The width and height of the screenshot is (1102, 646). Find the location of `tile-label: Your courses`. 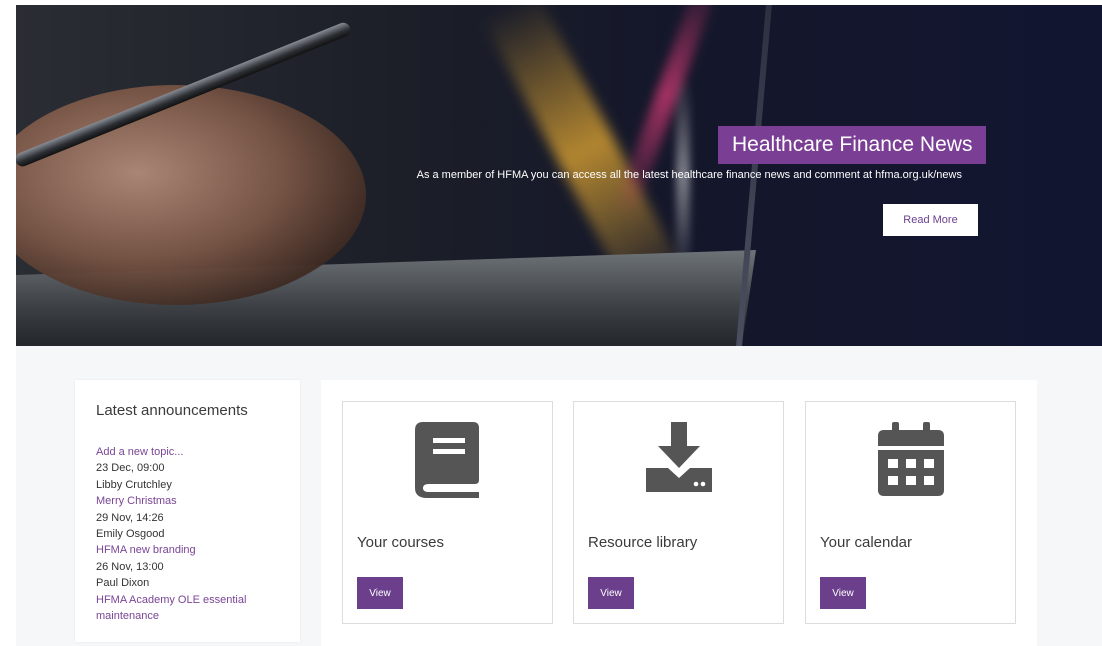

tile-label: Your courses is located at coordinates (400, 542).